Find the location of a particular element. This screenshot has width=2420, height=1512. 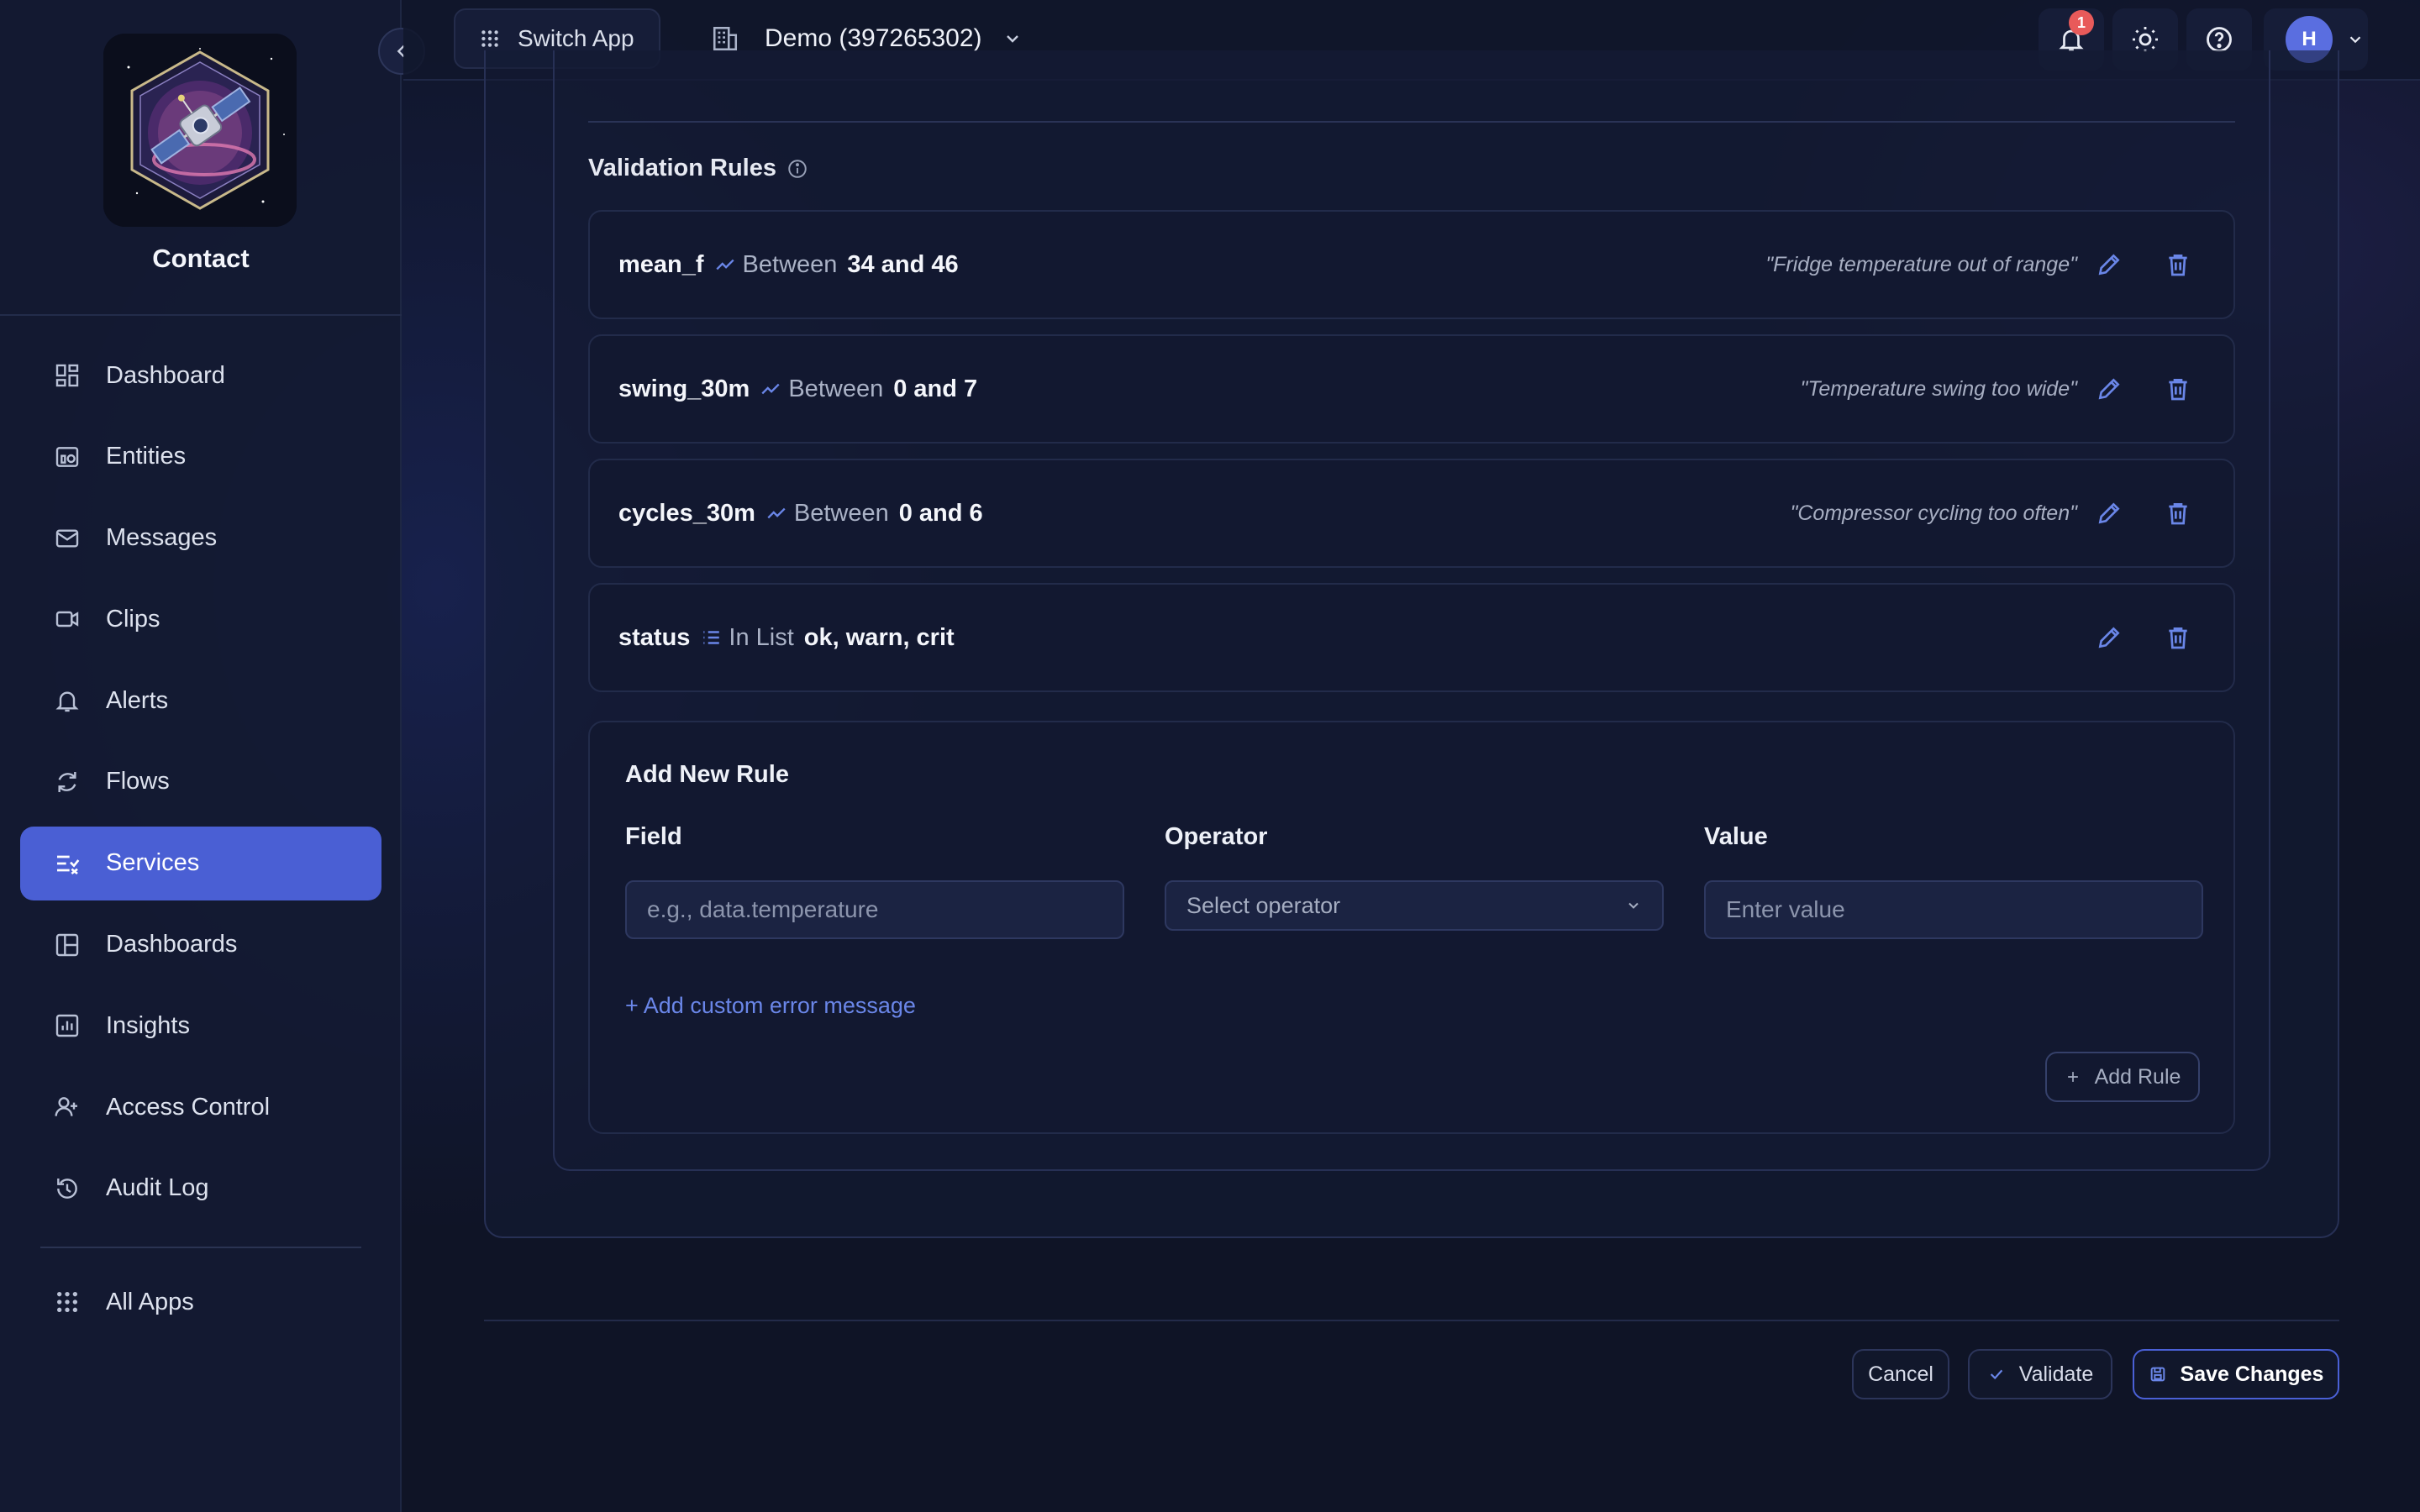

operator-select: Select operator is located at coordinates (1414, 905).